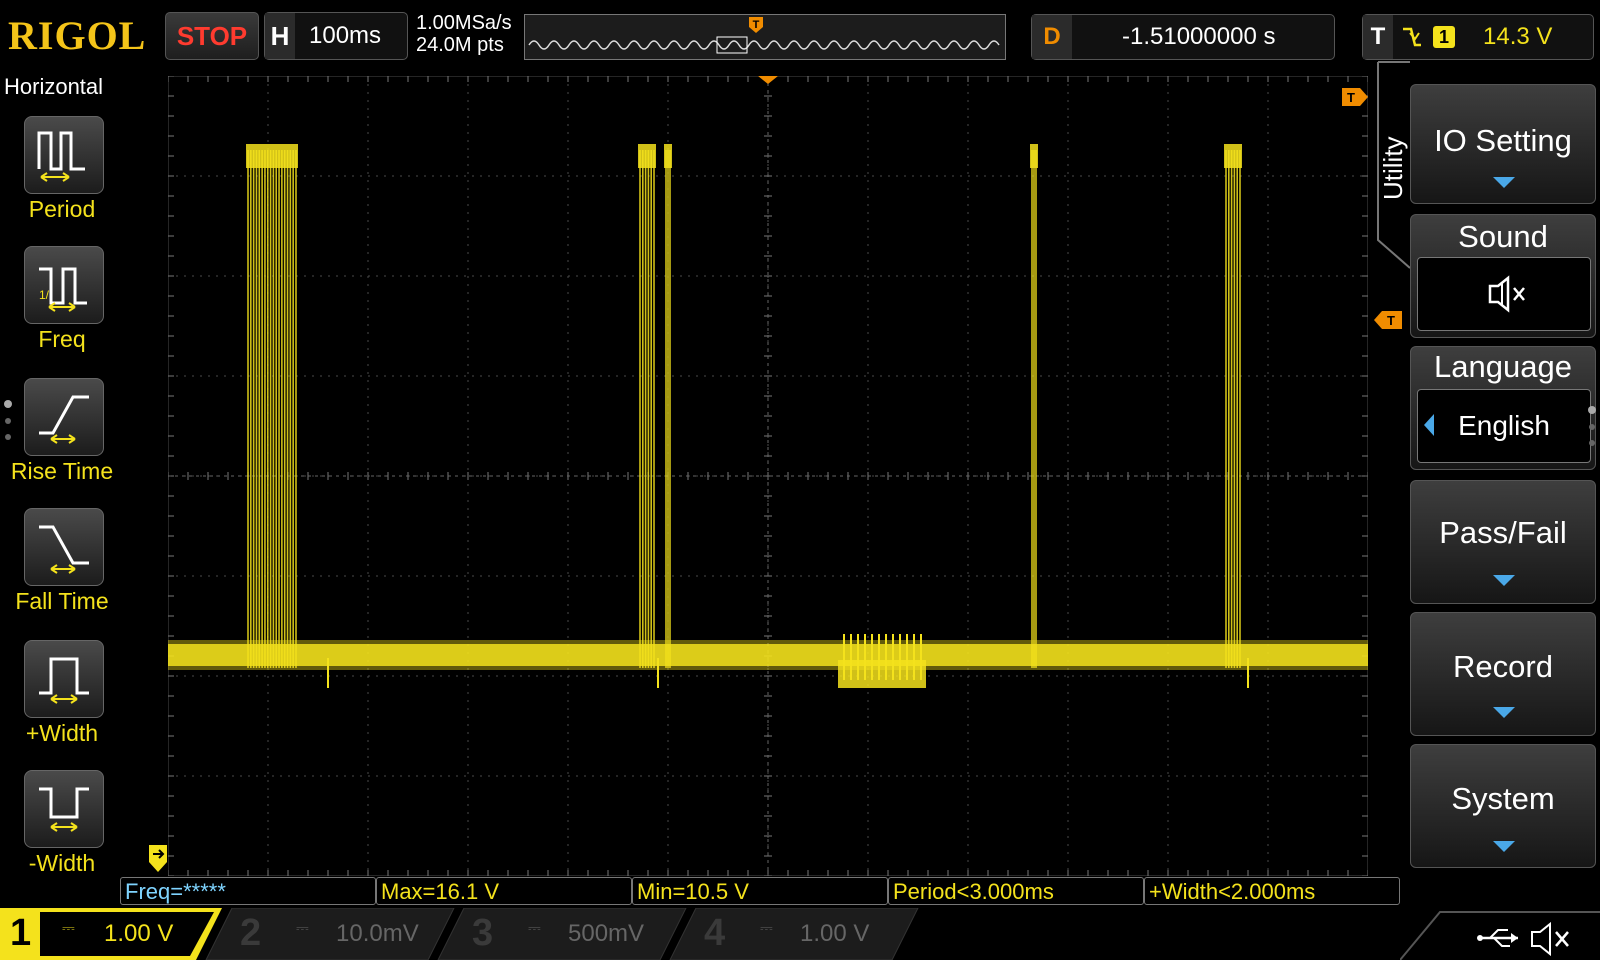 This screenshot has height=960, width=1600. Describe the element at coordinates (63, 289) in the screenshot. I see `frequency-icon: 1/` at that location.